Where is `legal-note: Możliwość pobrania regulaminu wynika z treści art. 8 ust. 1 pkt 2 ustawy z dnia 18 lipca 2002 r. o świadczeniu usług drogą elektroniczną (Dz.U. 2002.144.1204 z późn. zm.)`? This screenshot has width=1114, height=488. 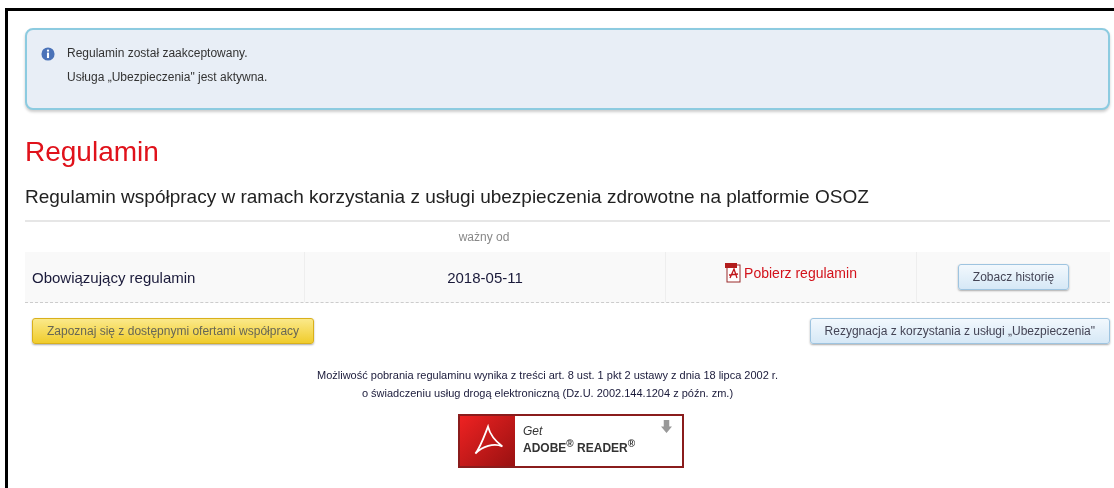 legal-note: Możliwość pobrania regulaminu wynika z treści art. 8 ust. 1 pkt 2 ustawy z dnia 18 lipca 2002 r. o świadczeniu usług drogą elektroniczną (Dz.U. 2002.144.1204 z późn. zm.) is located at coordinates (547, 384).